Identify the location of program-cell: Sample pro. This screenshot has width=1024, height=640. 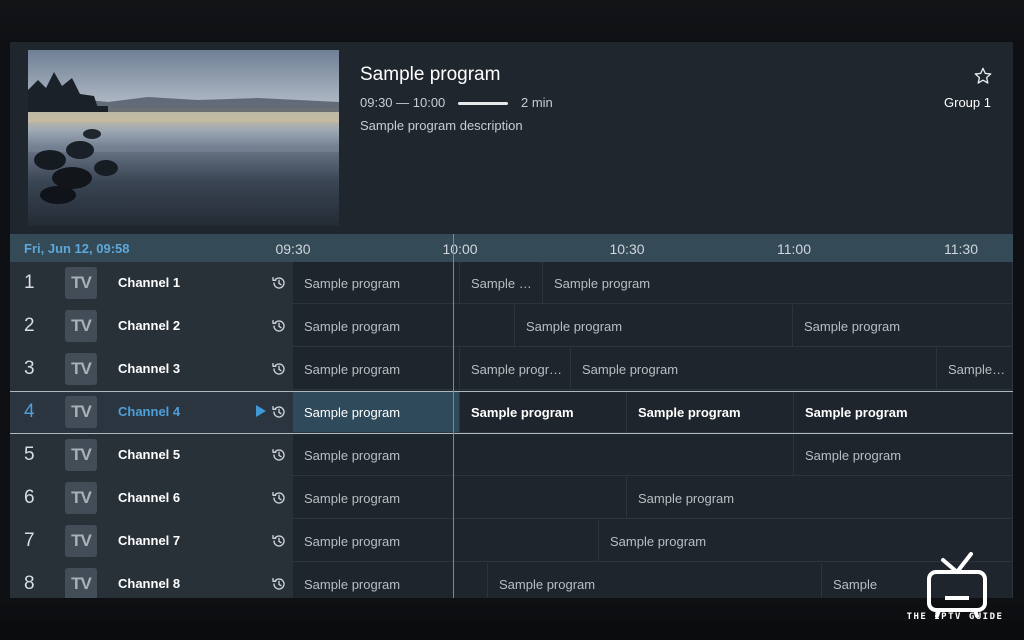
(975, 369).